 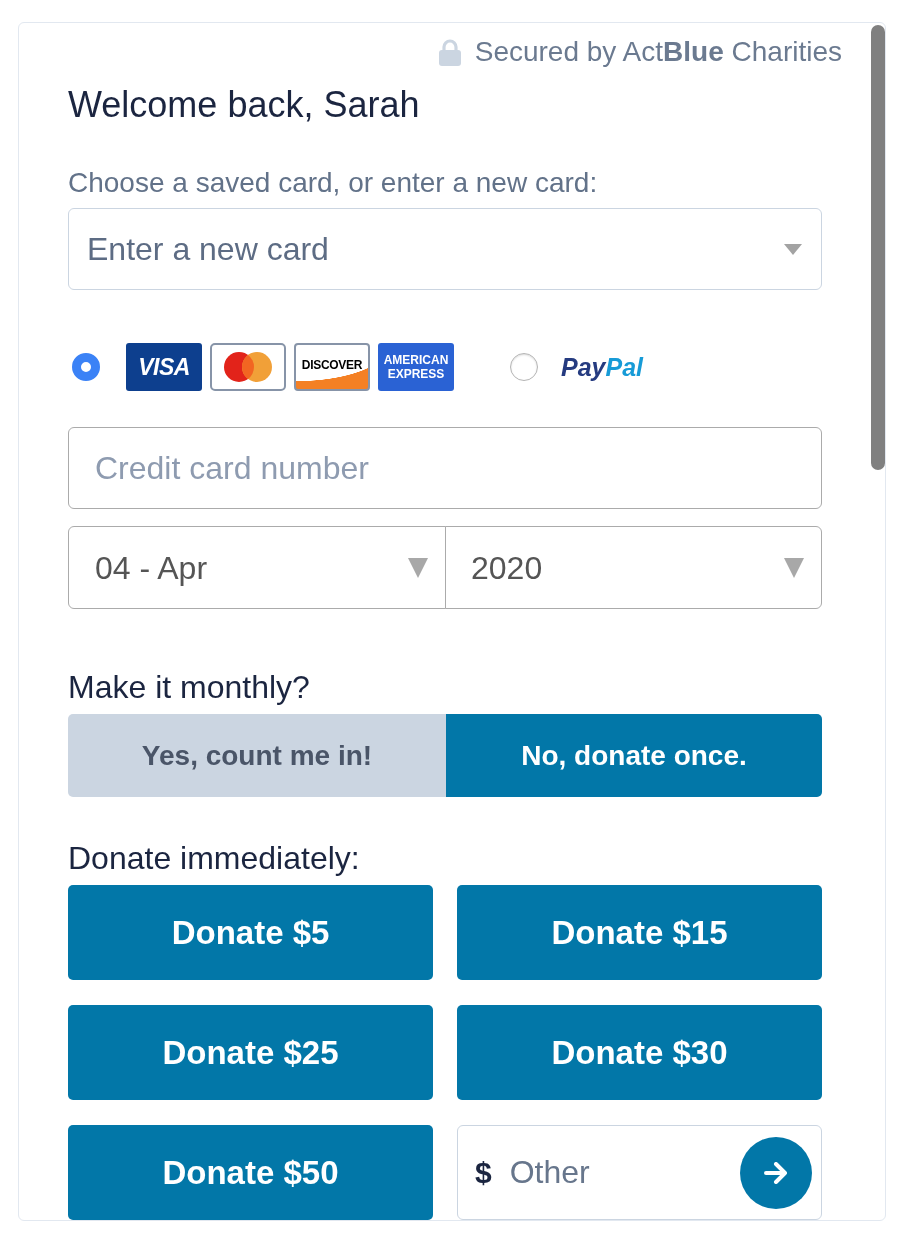 What do you see at coordinates (633, 568) in the screenshot?
I see `year-select: 2020` at bounding box center [633, 568].